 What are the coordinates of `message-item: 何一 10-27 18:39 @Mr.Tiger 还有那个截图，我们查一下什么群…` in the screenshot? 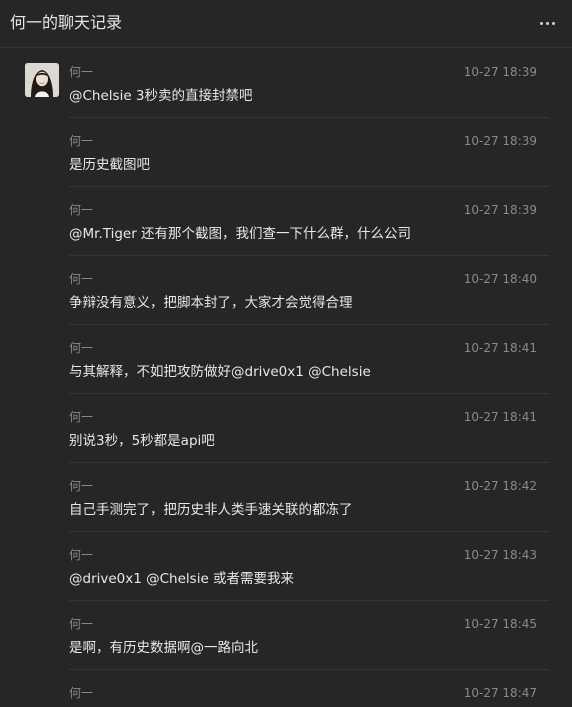 It's located at (286, 221).